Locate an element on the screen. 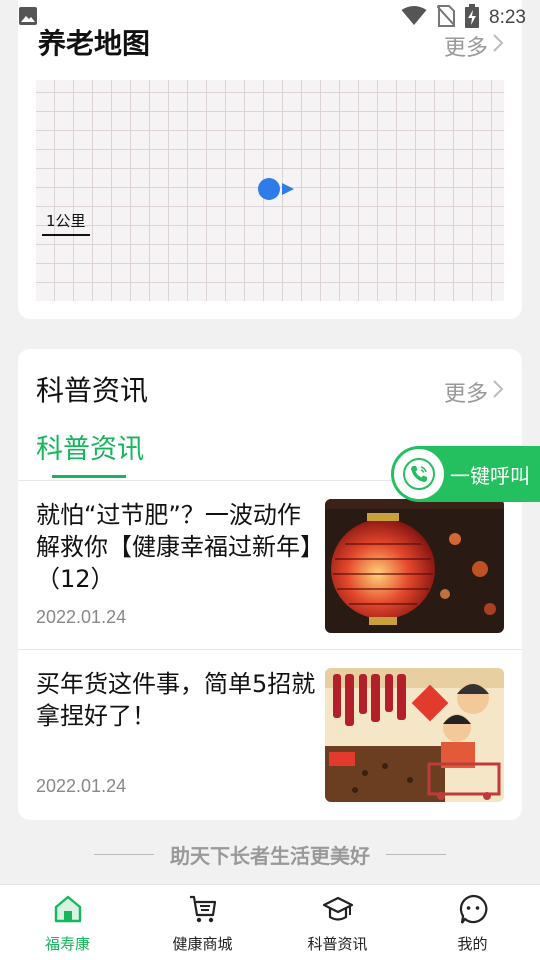  tab-indicator is located at coordinates (89, 476).